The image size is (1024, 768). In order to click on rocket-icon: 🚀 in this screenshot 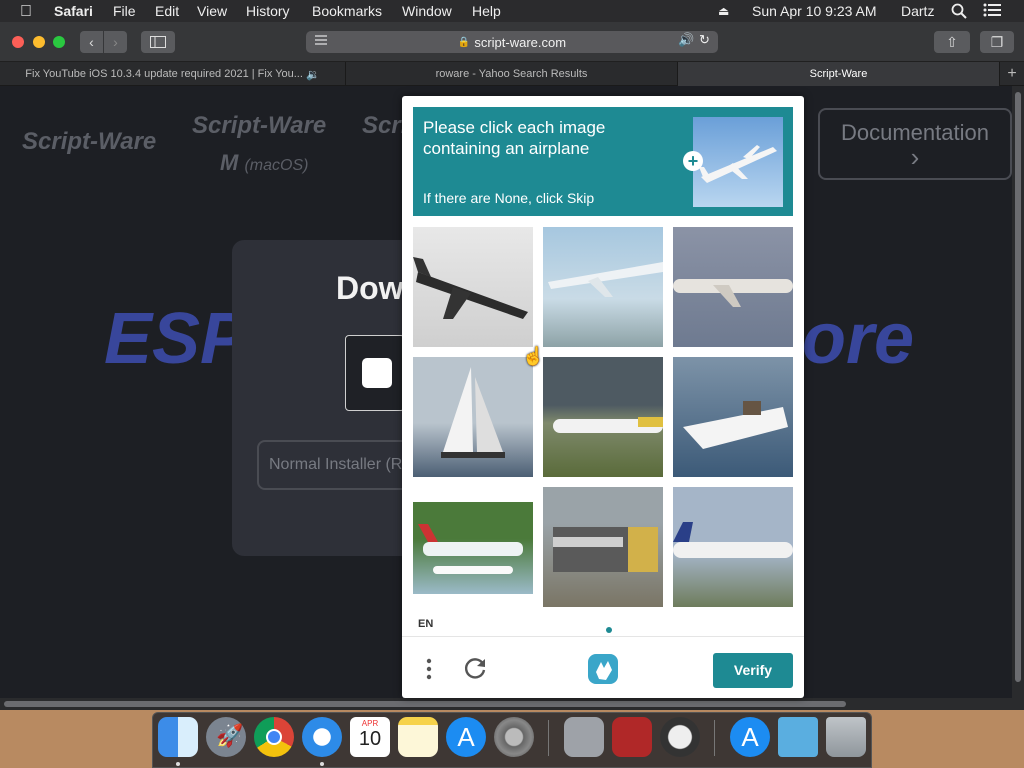, I will do `click(230, 735)`.